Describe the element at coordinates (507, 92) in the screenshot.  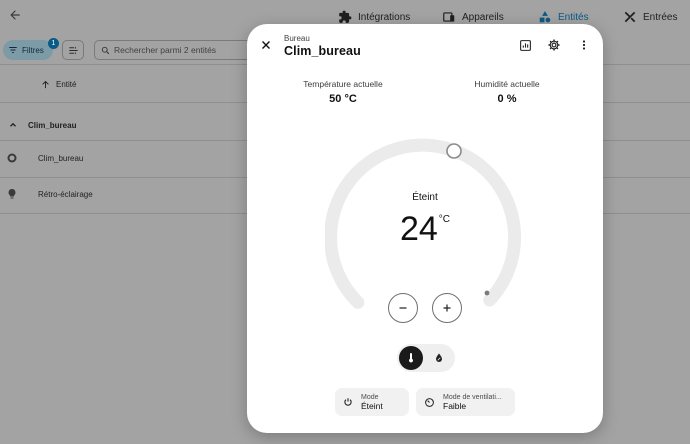
I see `current-humidity: Humidité actuelle 0 %` at that location.